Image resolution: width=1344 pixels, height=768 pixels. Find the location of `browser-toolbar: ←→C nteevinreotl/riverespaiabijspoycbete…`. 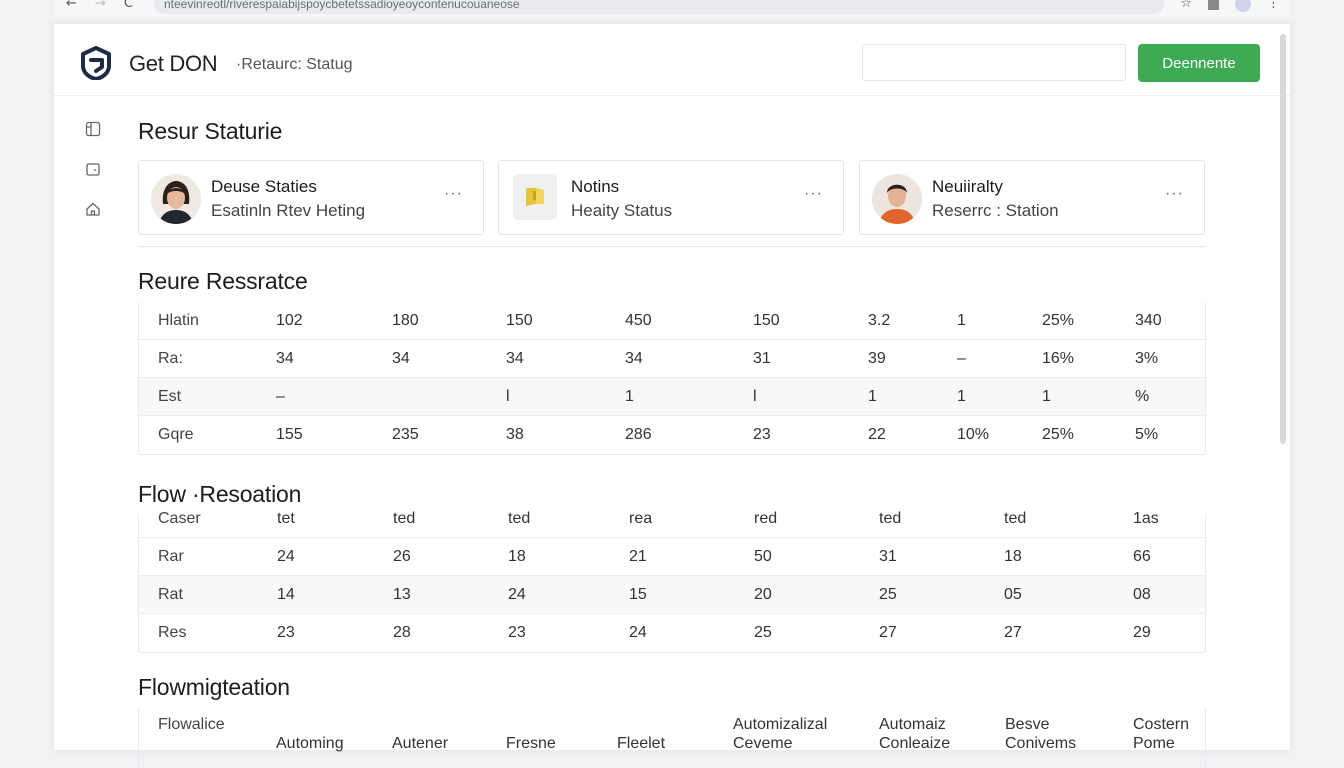

browser-toolbar: ←→C nteevinreotl/riverespaiabijspoycbete… is located at coordinates (672, 8).